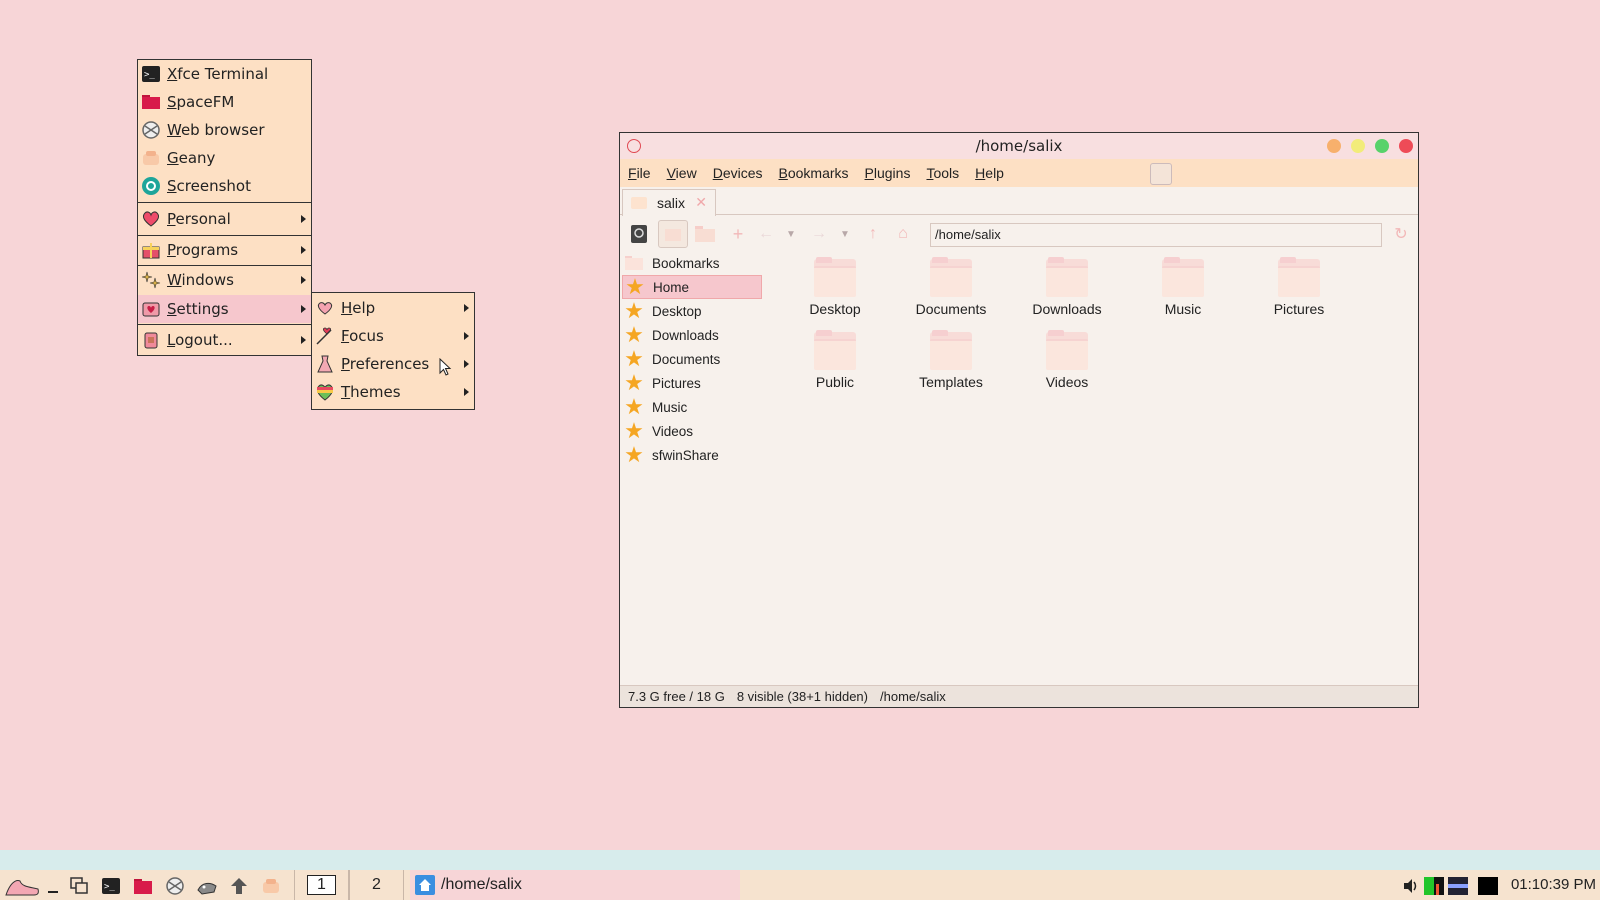 Image resolution: width=1600 pixels, height=900 pixels. I want to click on screenshot-icon, so click(151, 186).